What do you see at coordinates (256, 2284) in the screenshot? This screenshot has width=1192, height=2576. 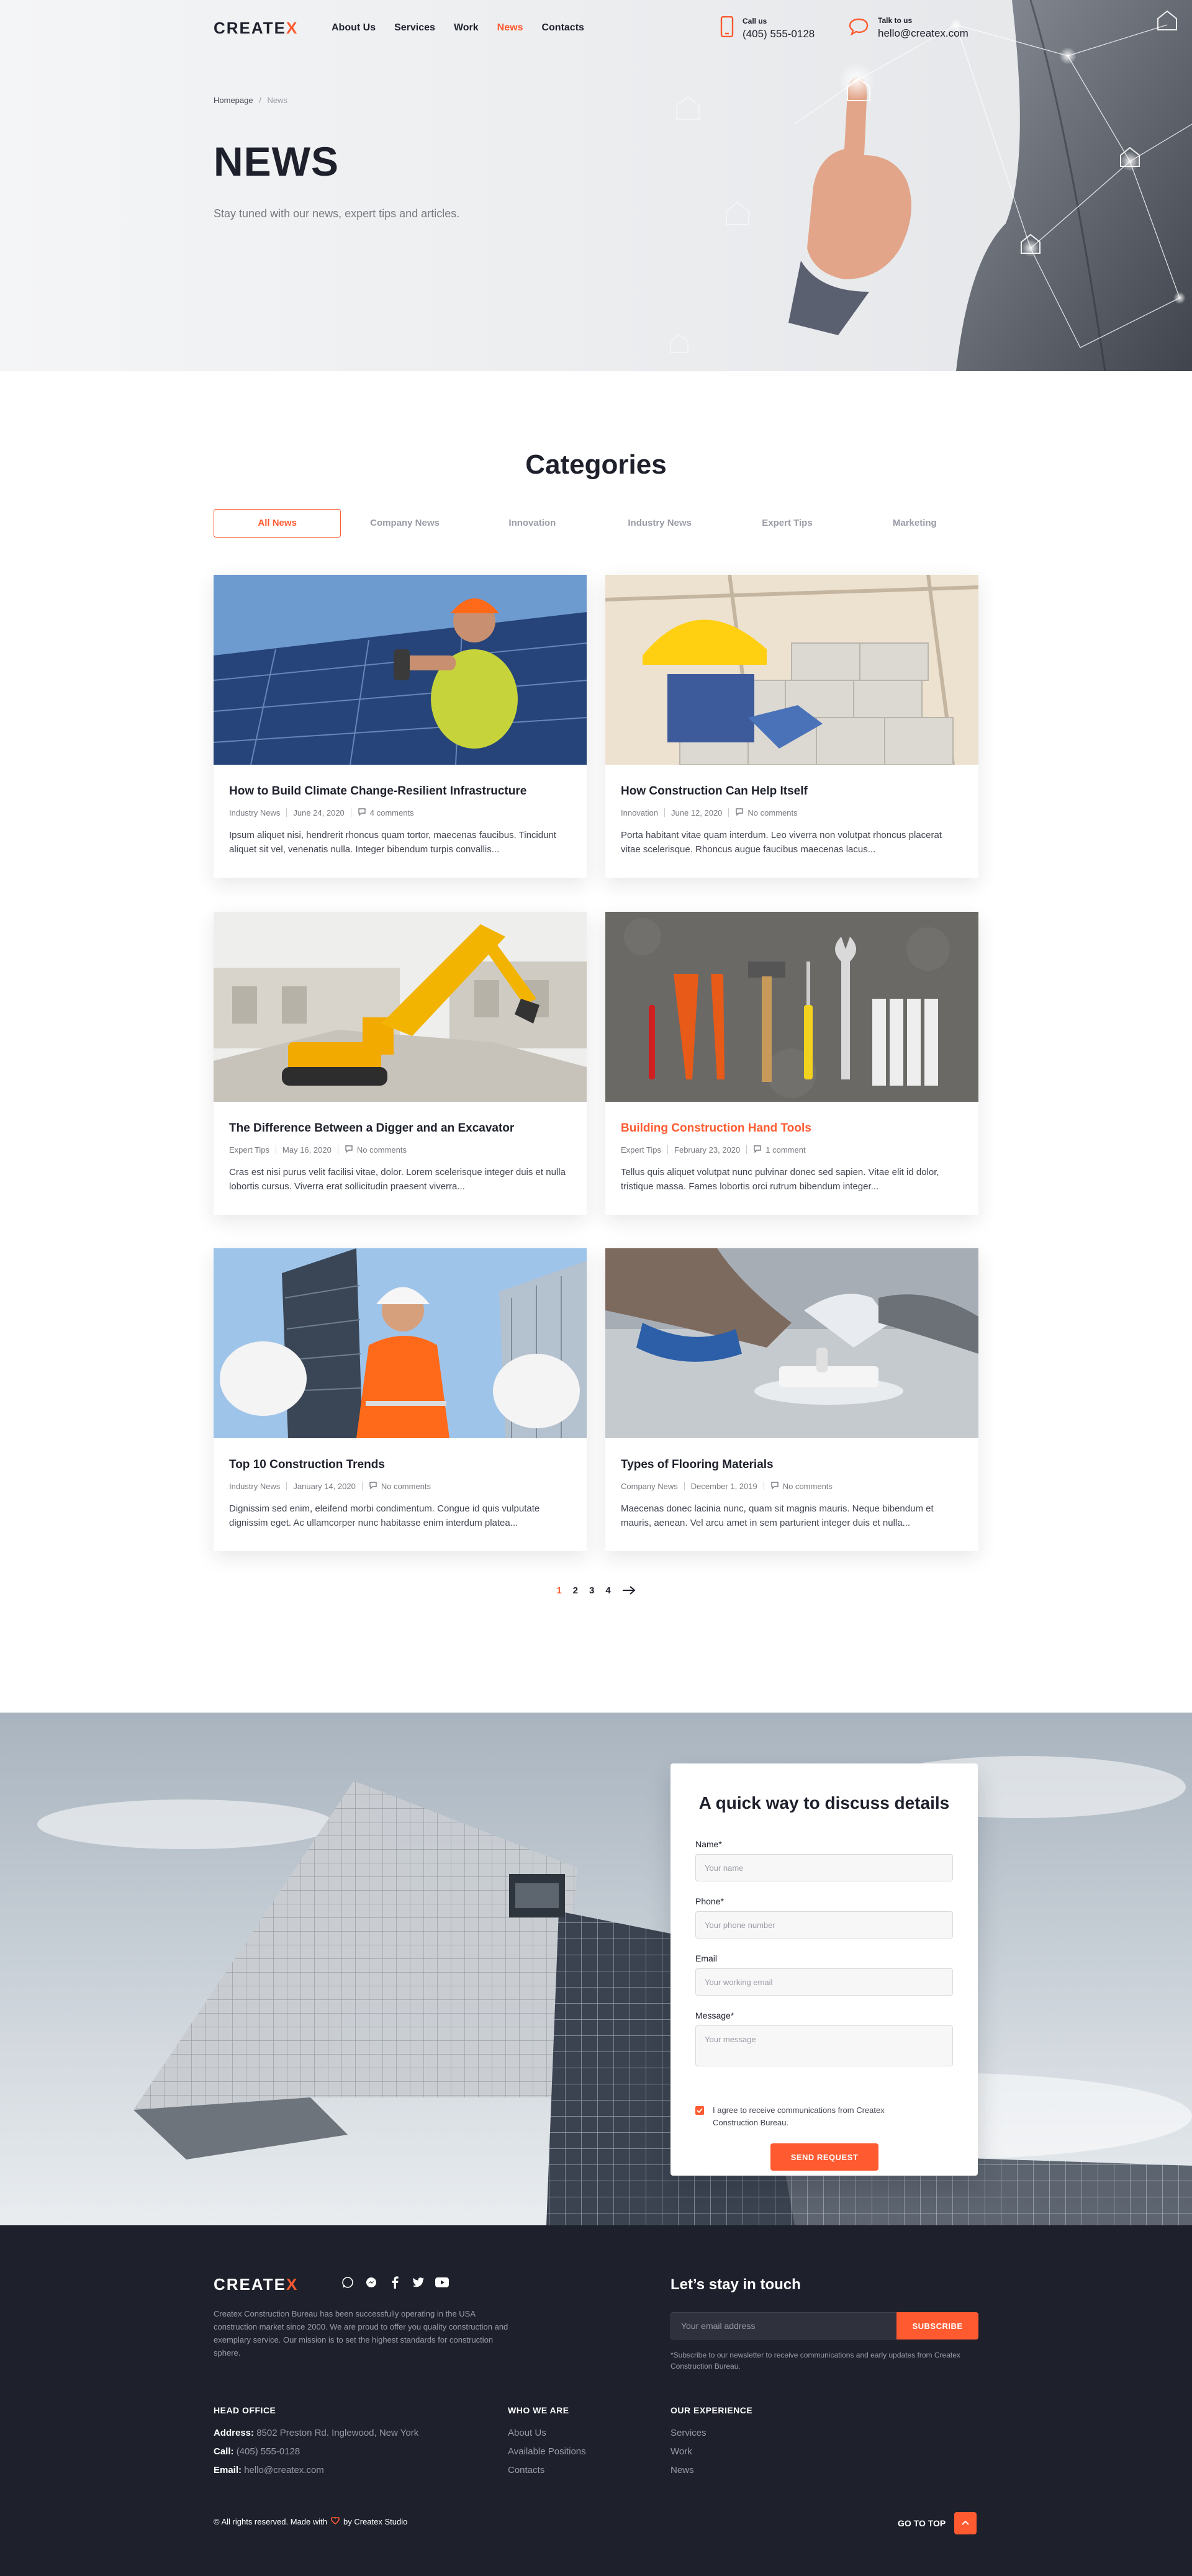 I see `footer-logo: CREATEX` at bounding box center [256, 2284].